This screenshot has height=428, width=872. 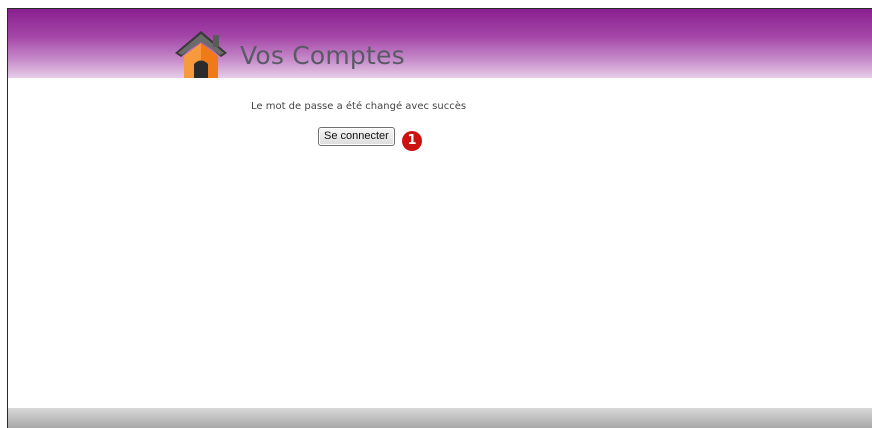 What do you see at coordinates (322, 55) in the screenshot?
I see `page-title: Vos Comptes` at bounding box center [322, 55].